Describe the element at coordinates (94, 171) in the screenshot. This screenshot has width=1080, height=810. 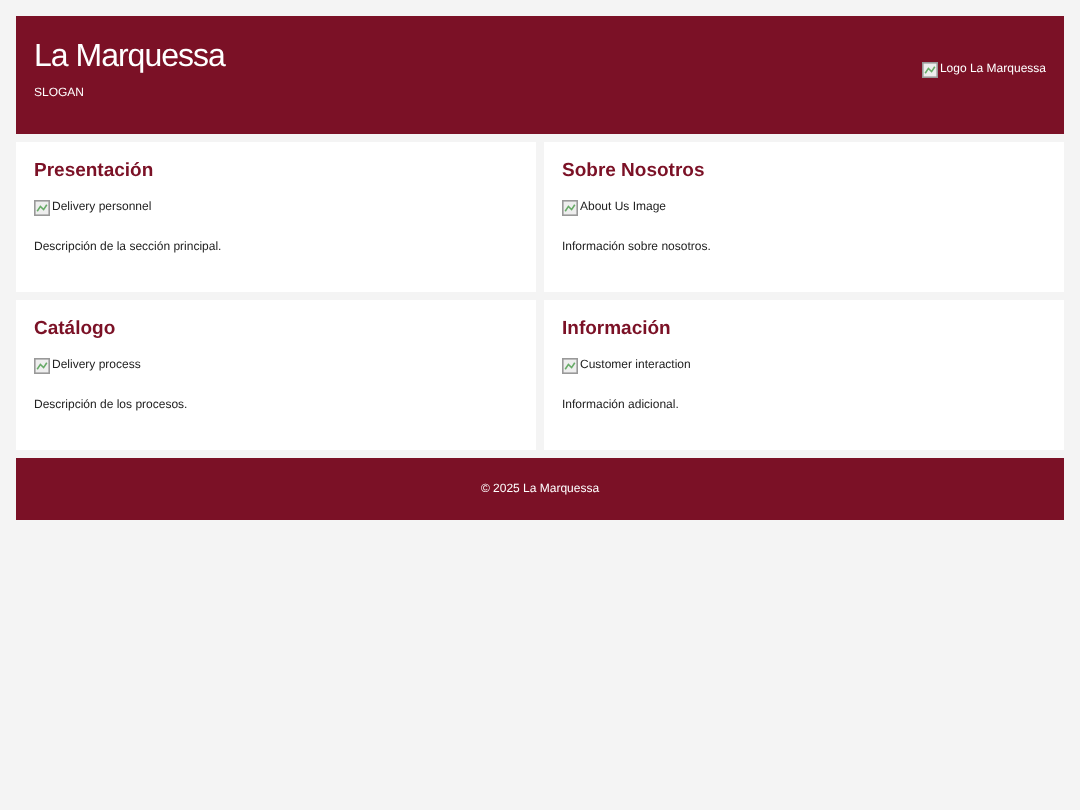
I see `section-title: Presentación` at that location.